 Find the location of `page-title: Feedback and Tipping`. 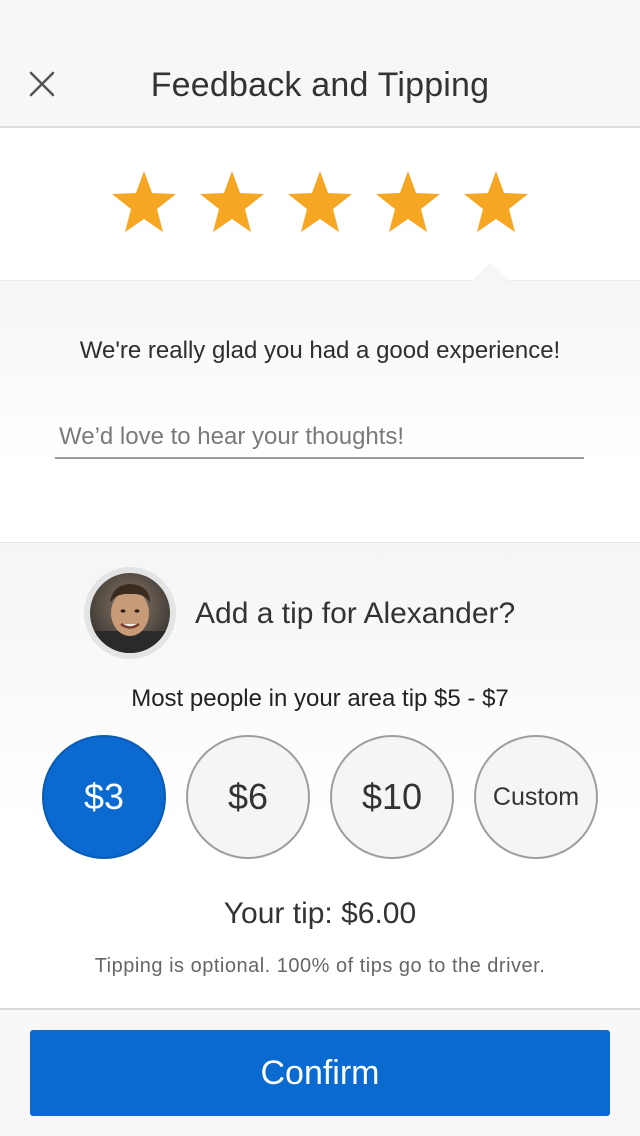

page-title: Feedback and Tipping is located at coordinates (320, 85).